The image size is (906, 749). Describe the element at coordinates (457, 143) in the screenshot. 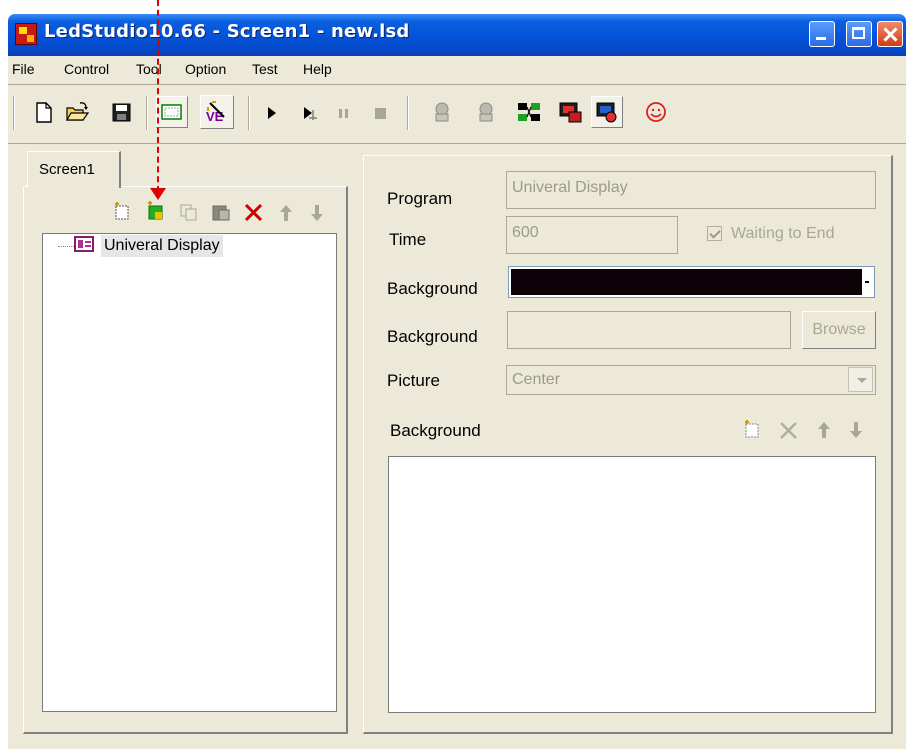

I see `toolbar-separator-line` at that location.